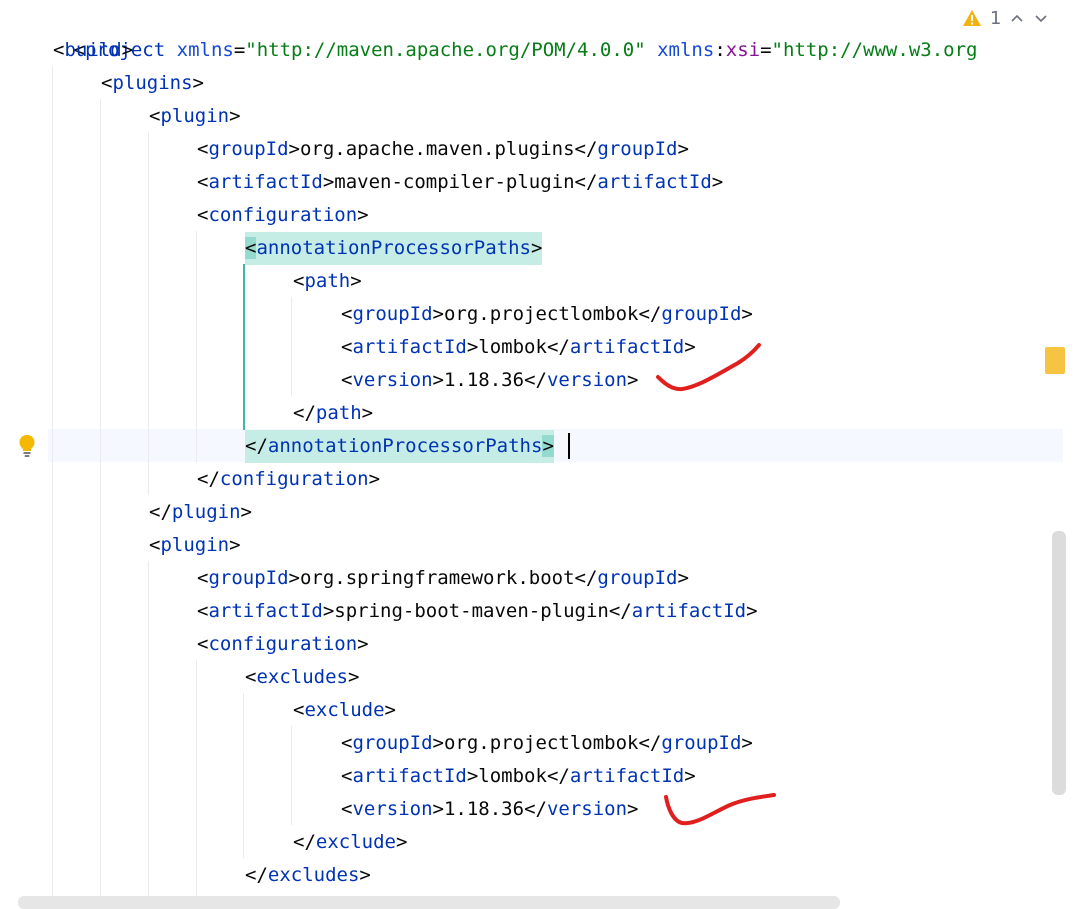 Image resolution: width=1075 pixels, height=909 pixels. I want to click on xml-attribute-value: "http://www.w3.org, so click(874, 50).